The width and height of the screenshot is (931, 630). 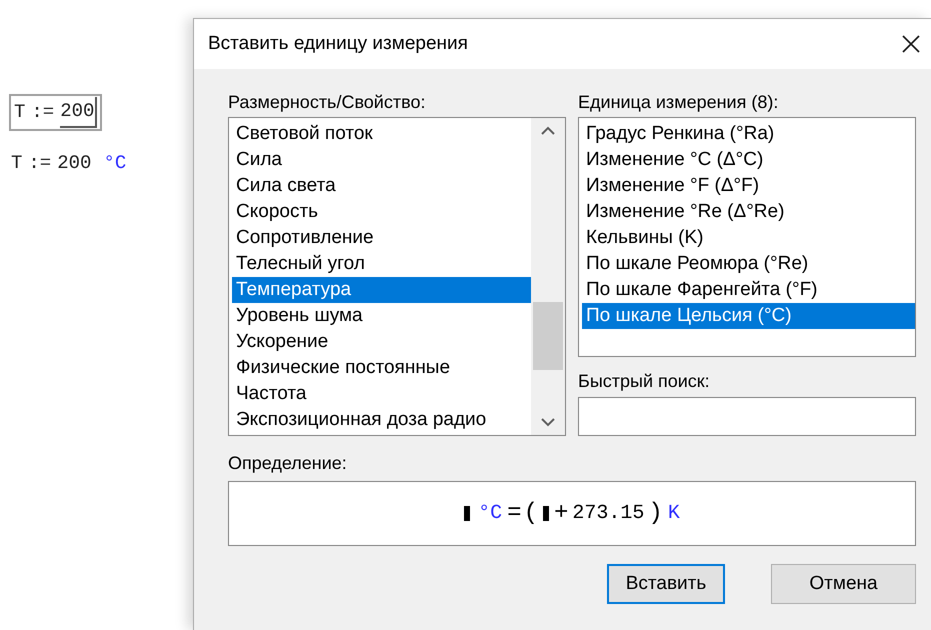 I want to click on operator: =, so click(x=514, y=513).